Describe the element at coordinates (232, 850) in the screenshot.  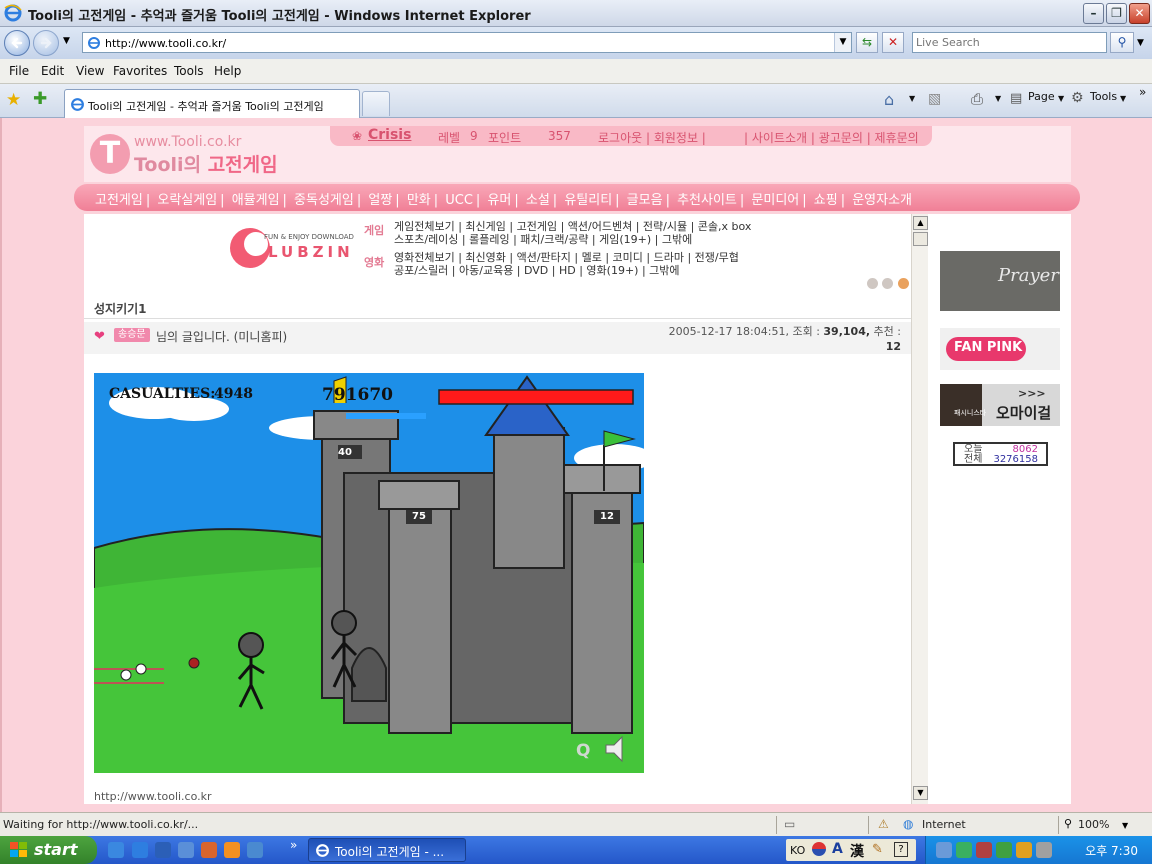
I see `quicklaunch-media-icon` at that location.